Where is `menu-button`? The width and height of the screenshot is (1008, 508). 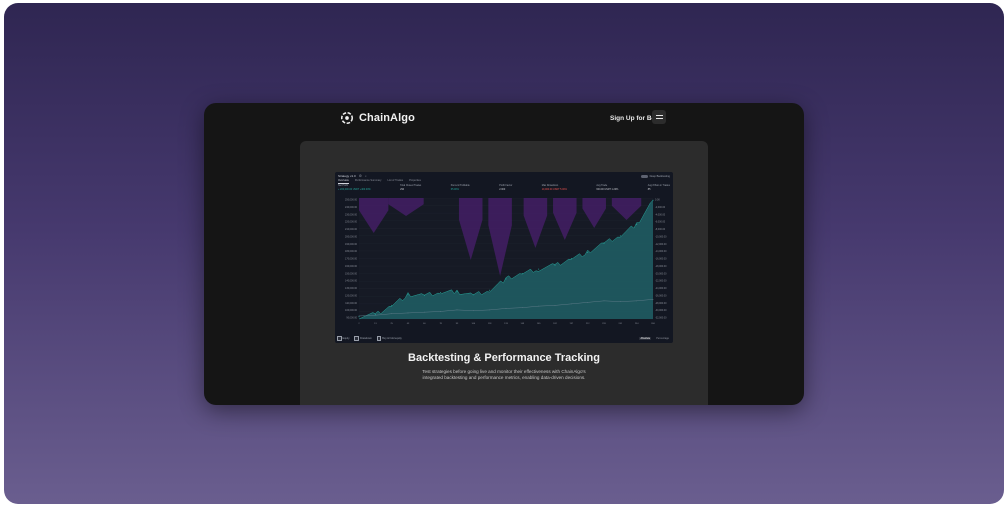
menu-button is located at coordinates (659, 117).